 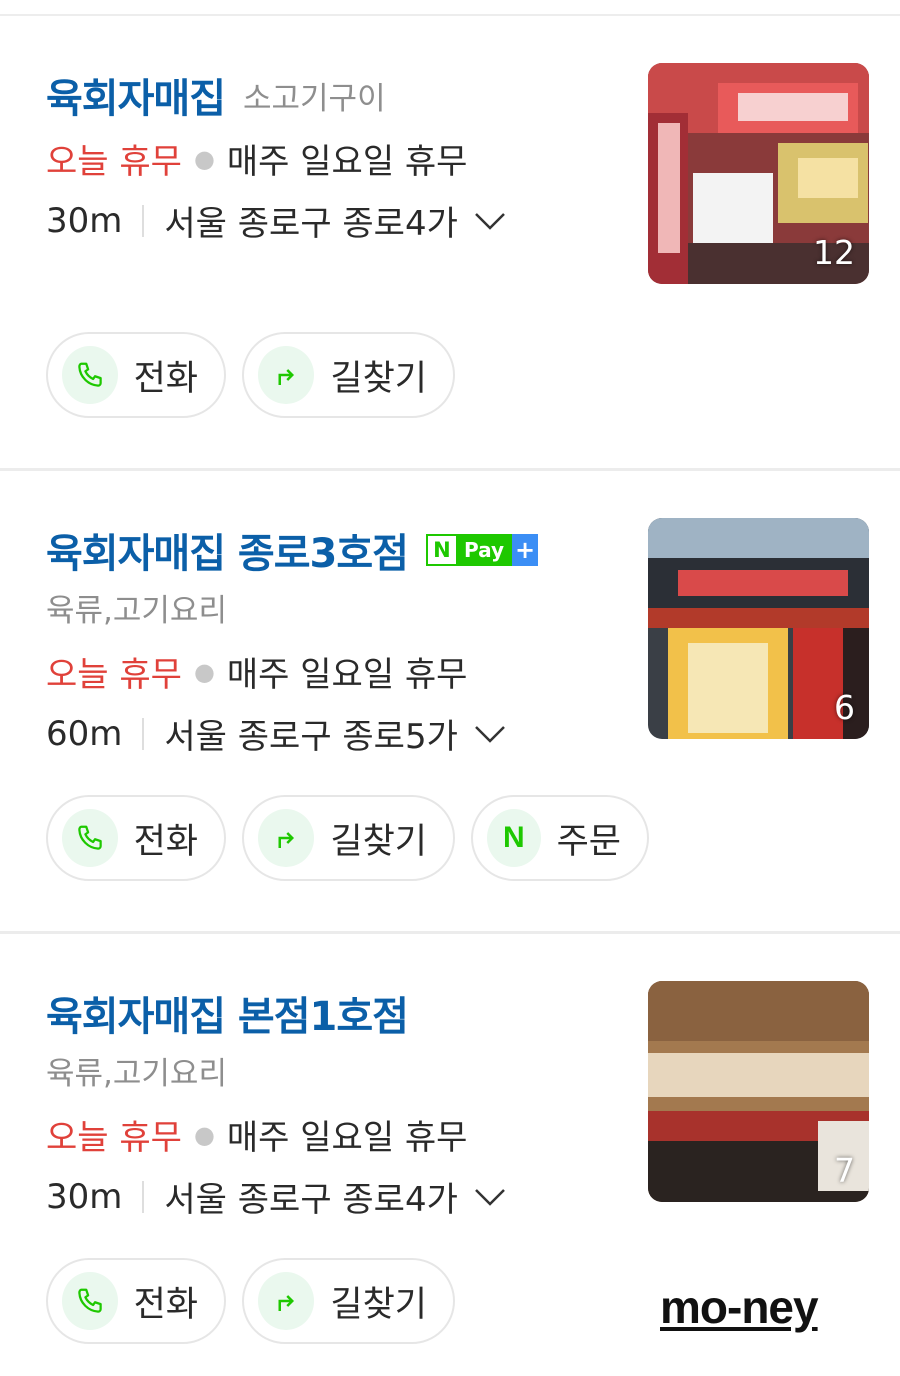 I want to click on order-button: N 주문, so click(x=560, y=838).